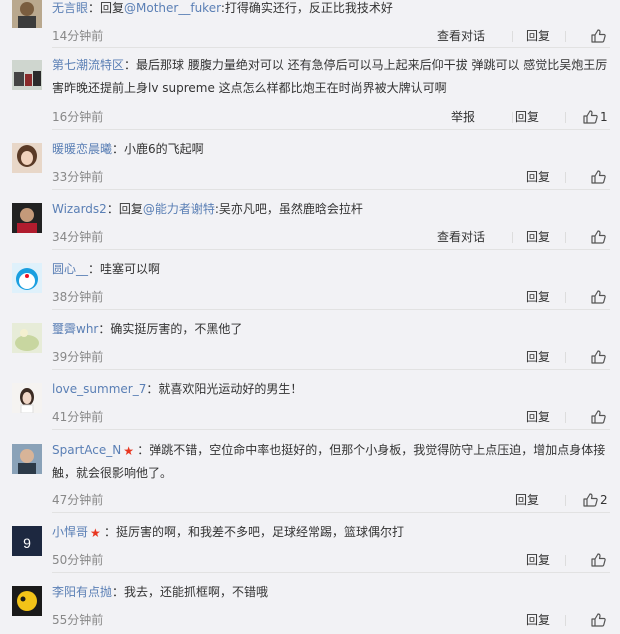 This screenshot has width=620, height=634. Describe the element at coordinates (179, 209) in the screenshot. I see `mention-link: @能力者谢特` at that location.